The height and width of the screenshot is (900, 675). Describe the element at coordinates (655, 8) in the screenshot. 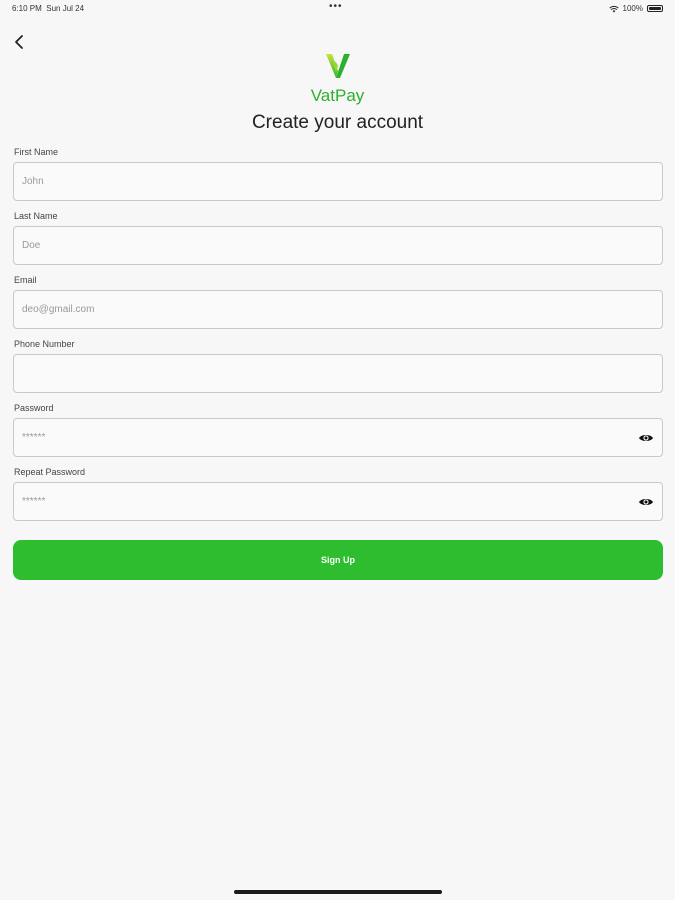

I see `battery-icon` at that location.